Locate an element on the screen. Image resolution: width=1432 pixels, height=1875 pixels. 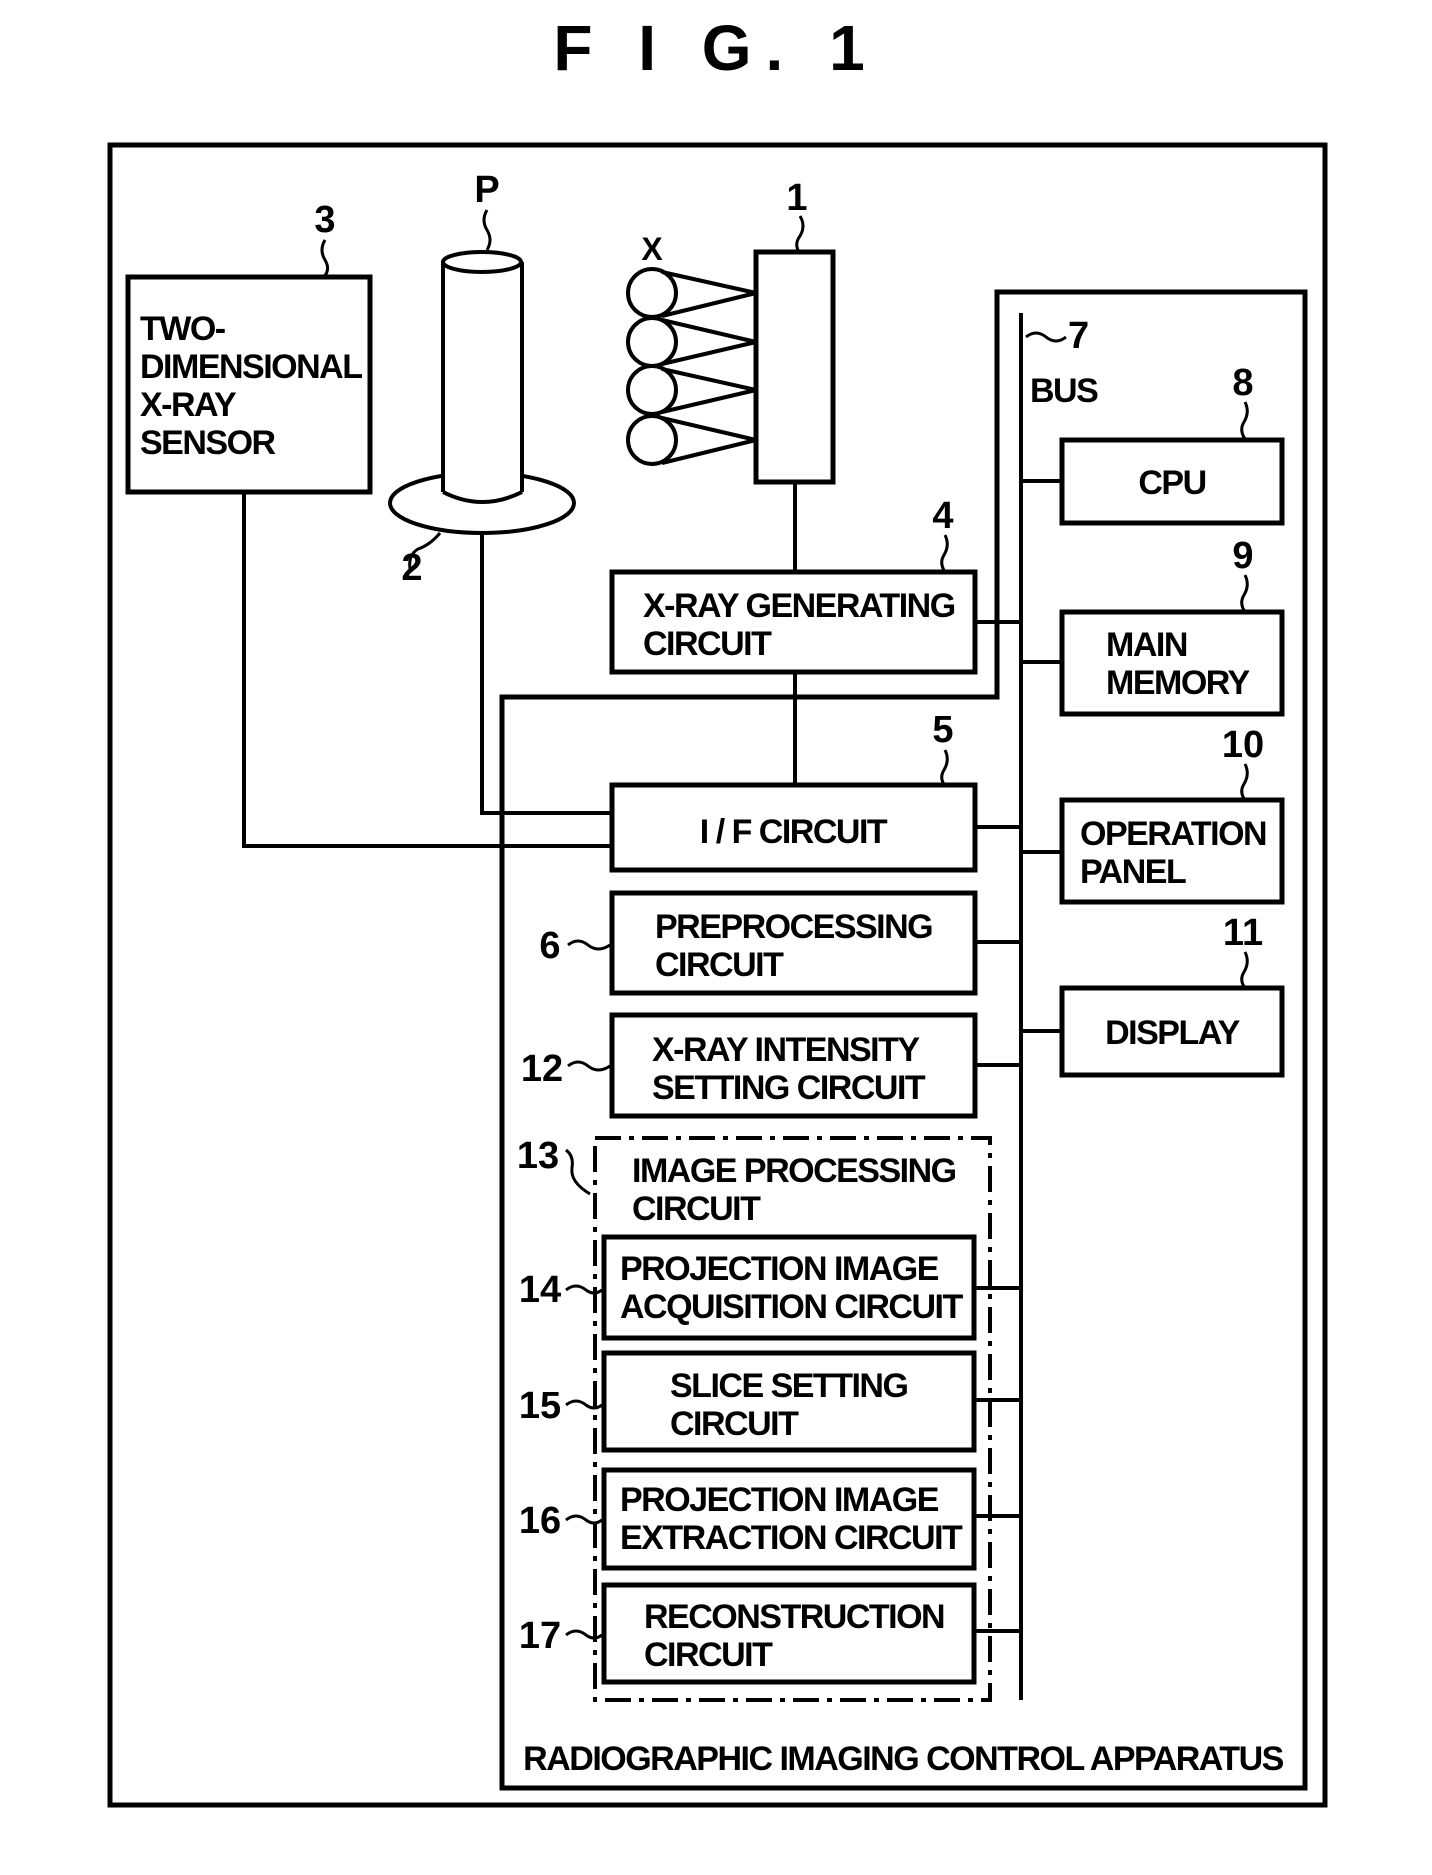
block-label-line: MEMORY is located at coordinates (1178, 683).